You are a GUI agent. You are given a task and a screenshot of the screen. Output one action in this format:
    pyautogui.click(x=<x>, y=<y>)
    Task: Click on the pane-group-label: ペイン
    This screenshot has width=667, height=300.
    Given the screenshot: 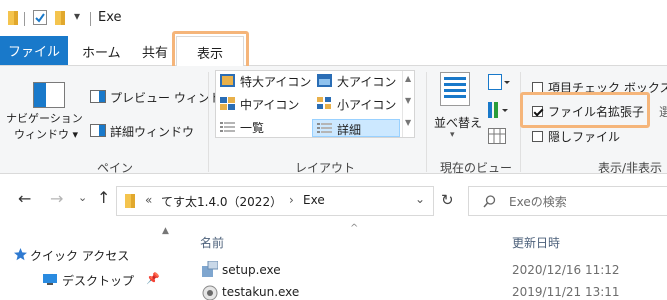 What is the action you would take?
    pyautogui.click(x=115, y=168)
    